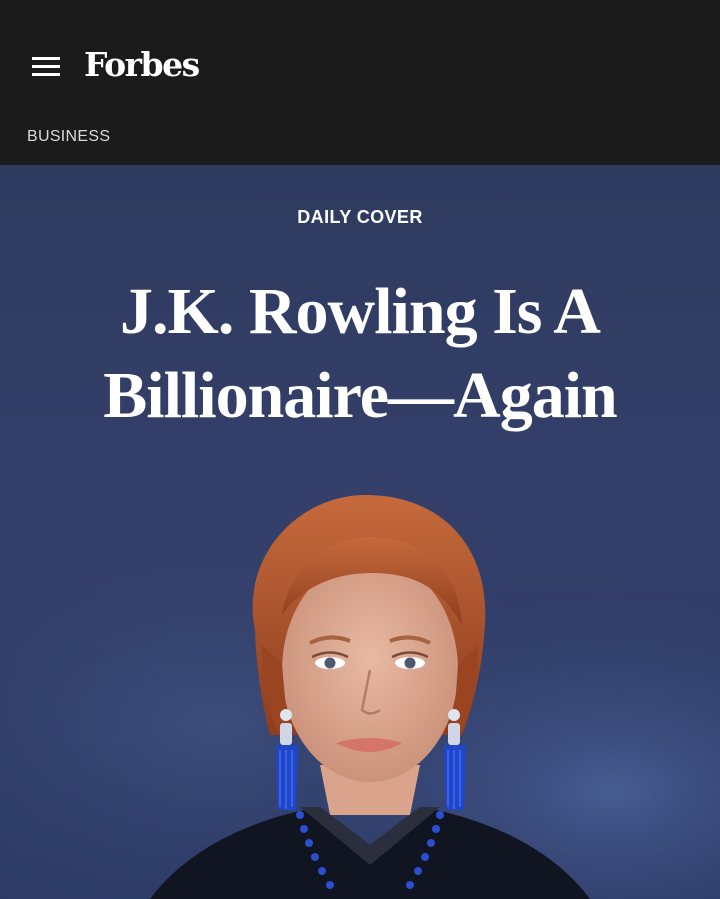 The height and width of the screenshot is (899, 720). I want to click on kicker-label: DAILY COVER, so click(360, 217).